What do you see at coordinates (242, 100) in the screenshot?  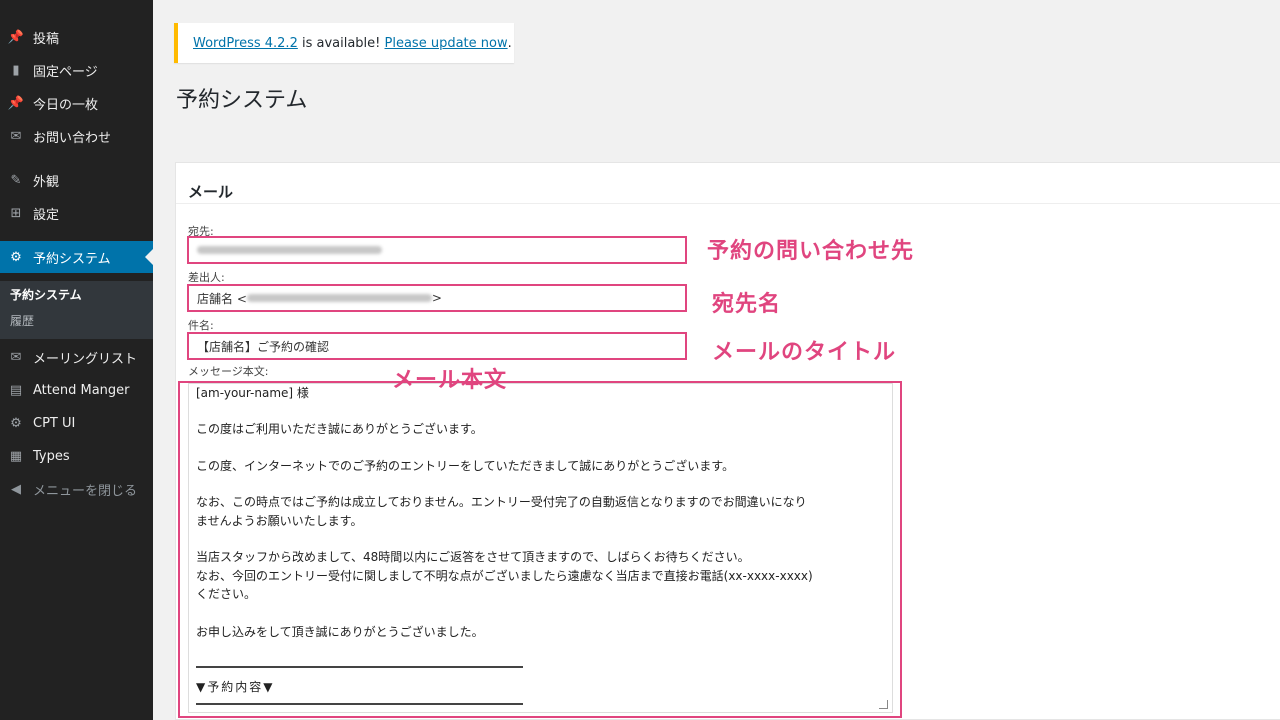 I see `page-title: 予約システム` at bounding box center [242, 100].